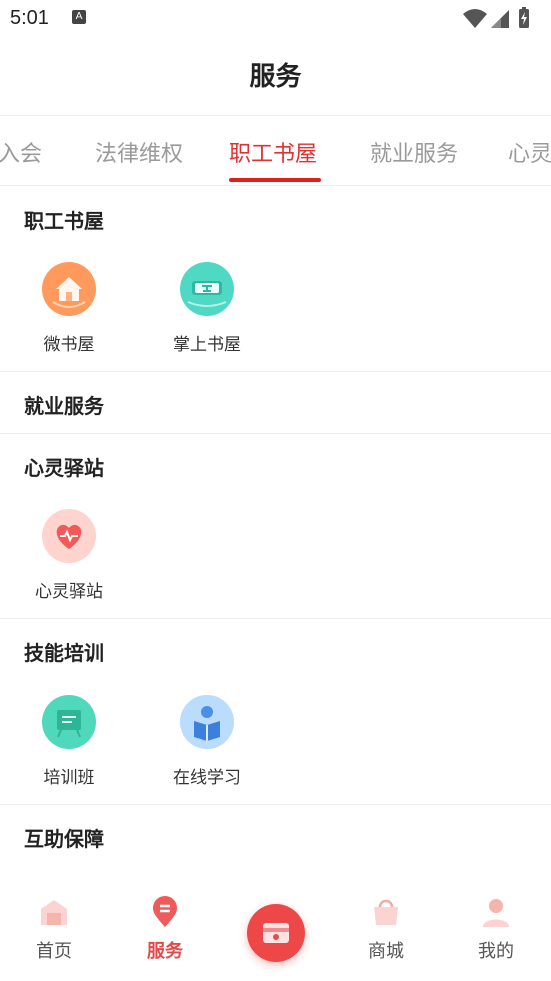  Describe the element at coordinates (386, 951) in the screenshot. I see `nav-label: 商城` at that location.